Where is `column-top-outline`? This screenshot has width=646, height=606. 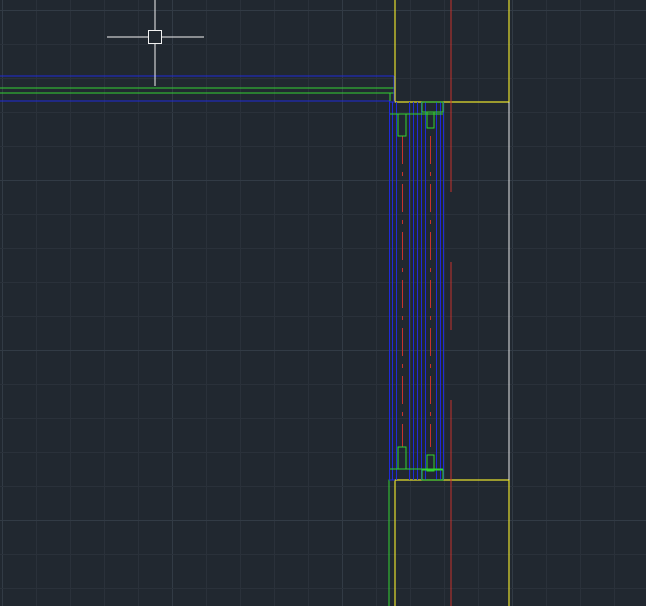 column-top-outline is located at coordinates (452, 51).